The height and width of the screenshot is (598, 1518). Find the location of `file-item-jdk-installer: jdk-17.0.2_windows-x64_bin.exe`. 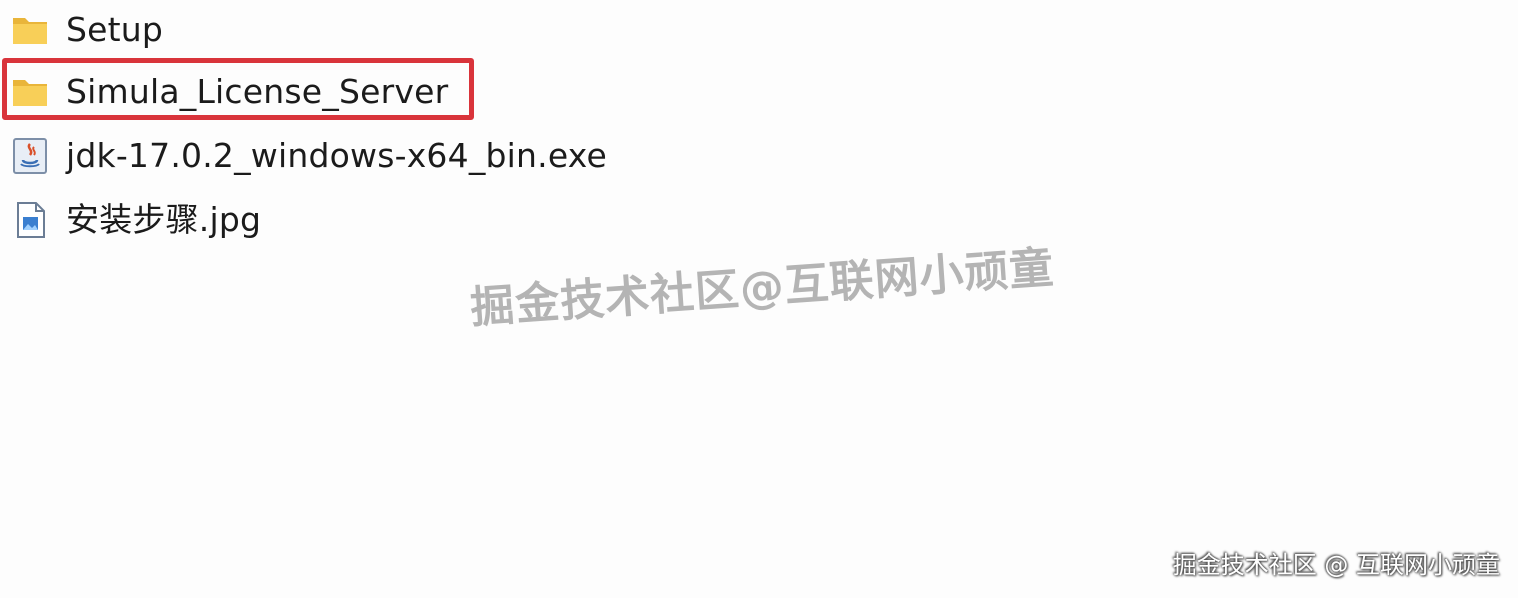

file-item-jdk-installer: jdk-17.0.2_windows-x64_bin.exe is located at coordinates (307, 156).